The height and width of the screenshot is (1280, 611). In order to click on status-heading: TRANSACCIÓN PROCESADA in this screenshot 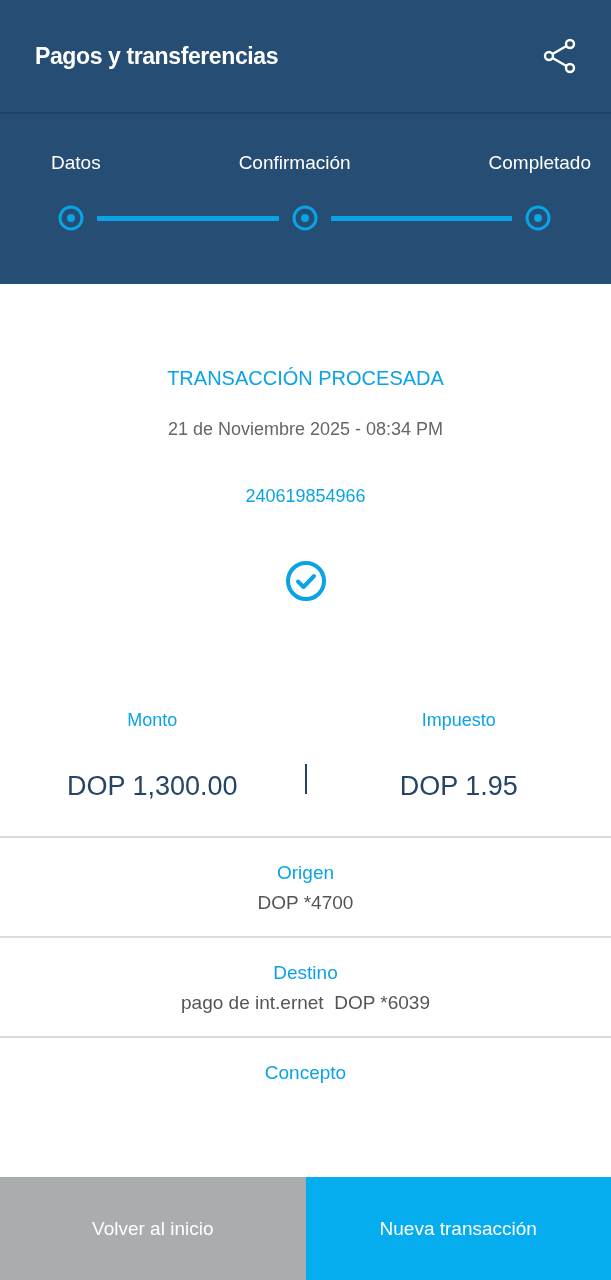, I will do `click(305, 378)`.